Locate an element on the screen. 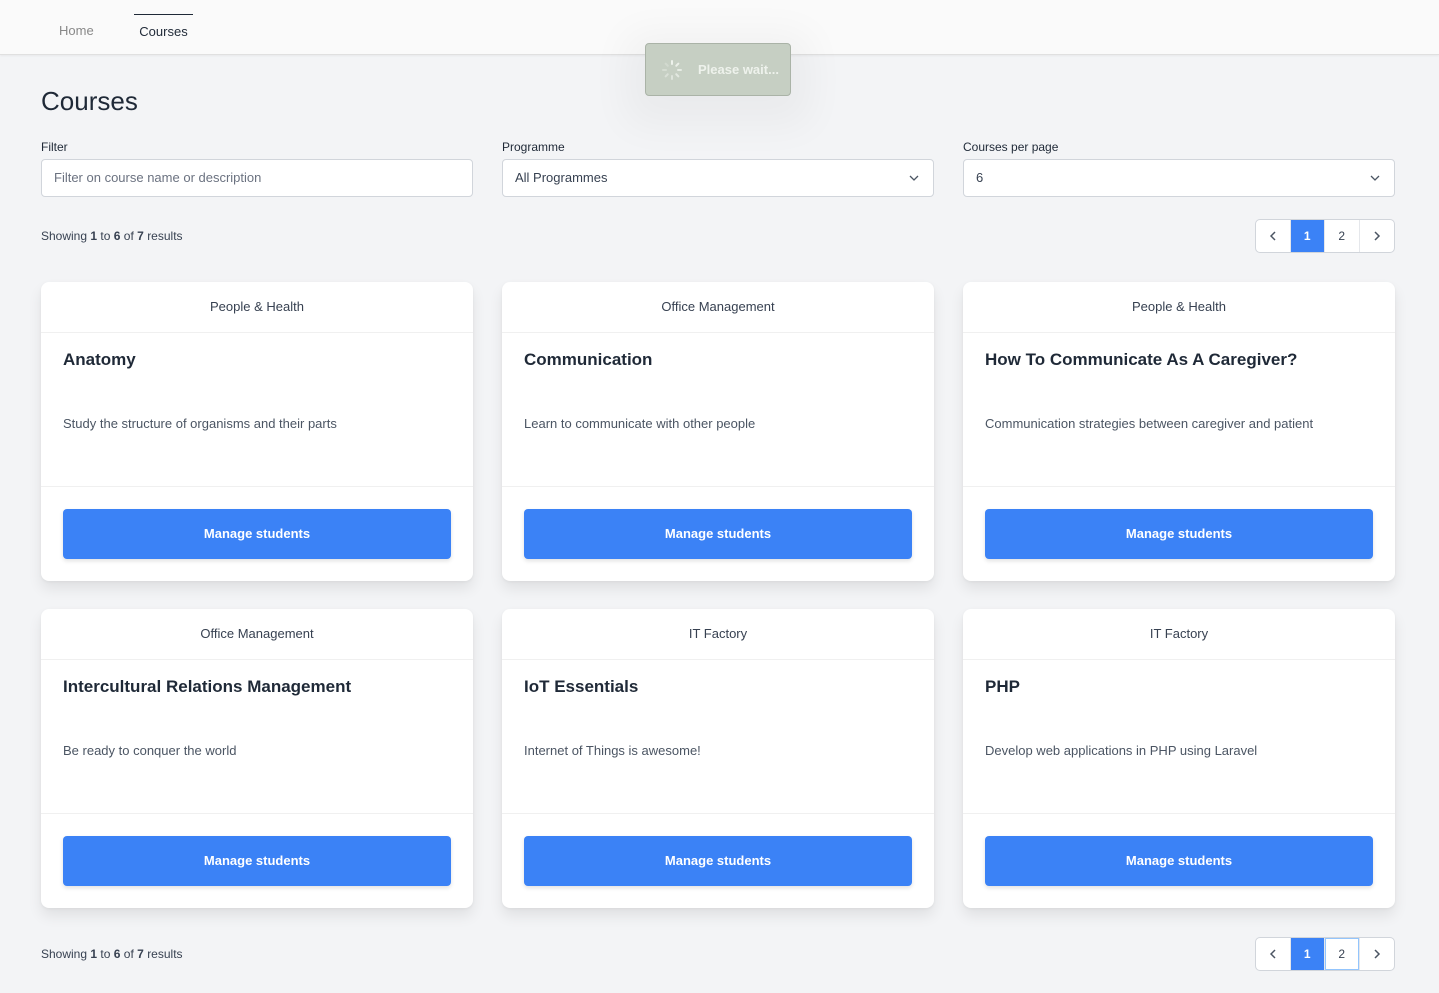 The height and width of the screenshot is (993, 1439). programme-select: All Programmes is located at coordinates (718, 178).